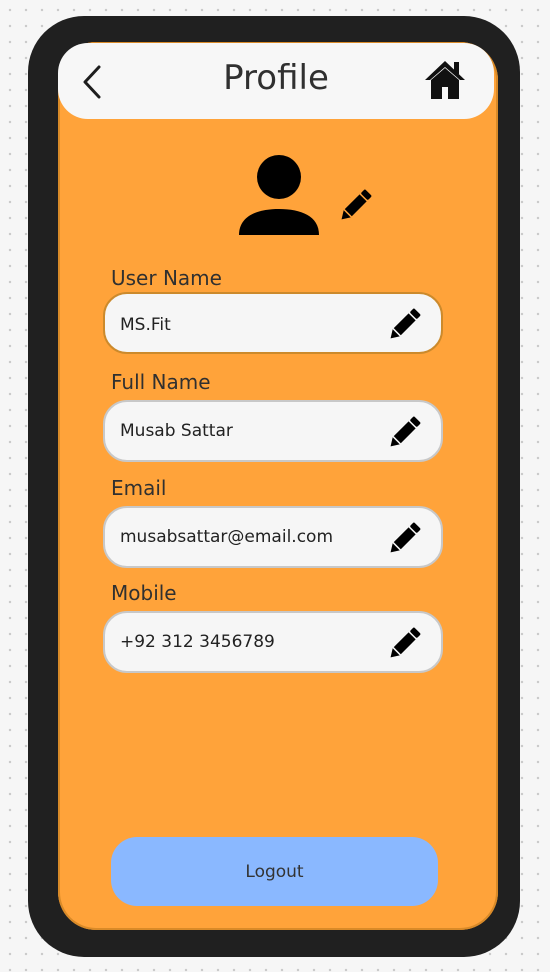 This screenshot has width=550, height=972. Describe the element at coordinates (227, 537) in the screenshot. I see `email-value: musabsattar@email.com` at that location.